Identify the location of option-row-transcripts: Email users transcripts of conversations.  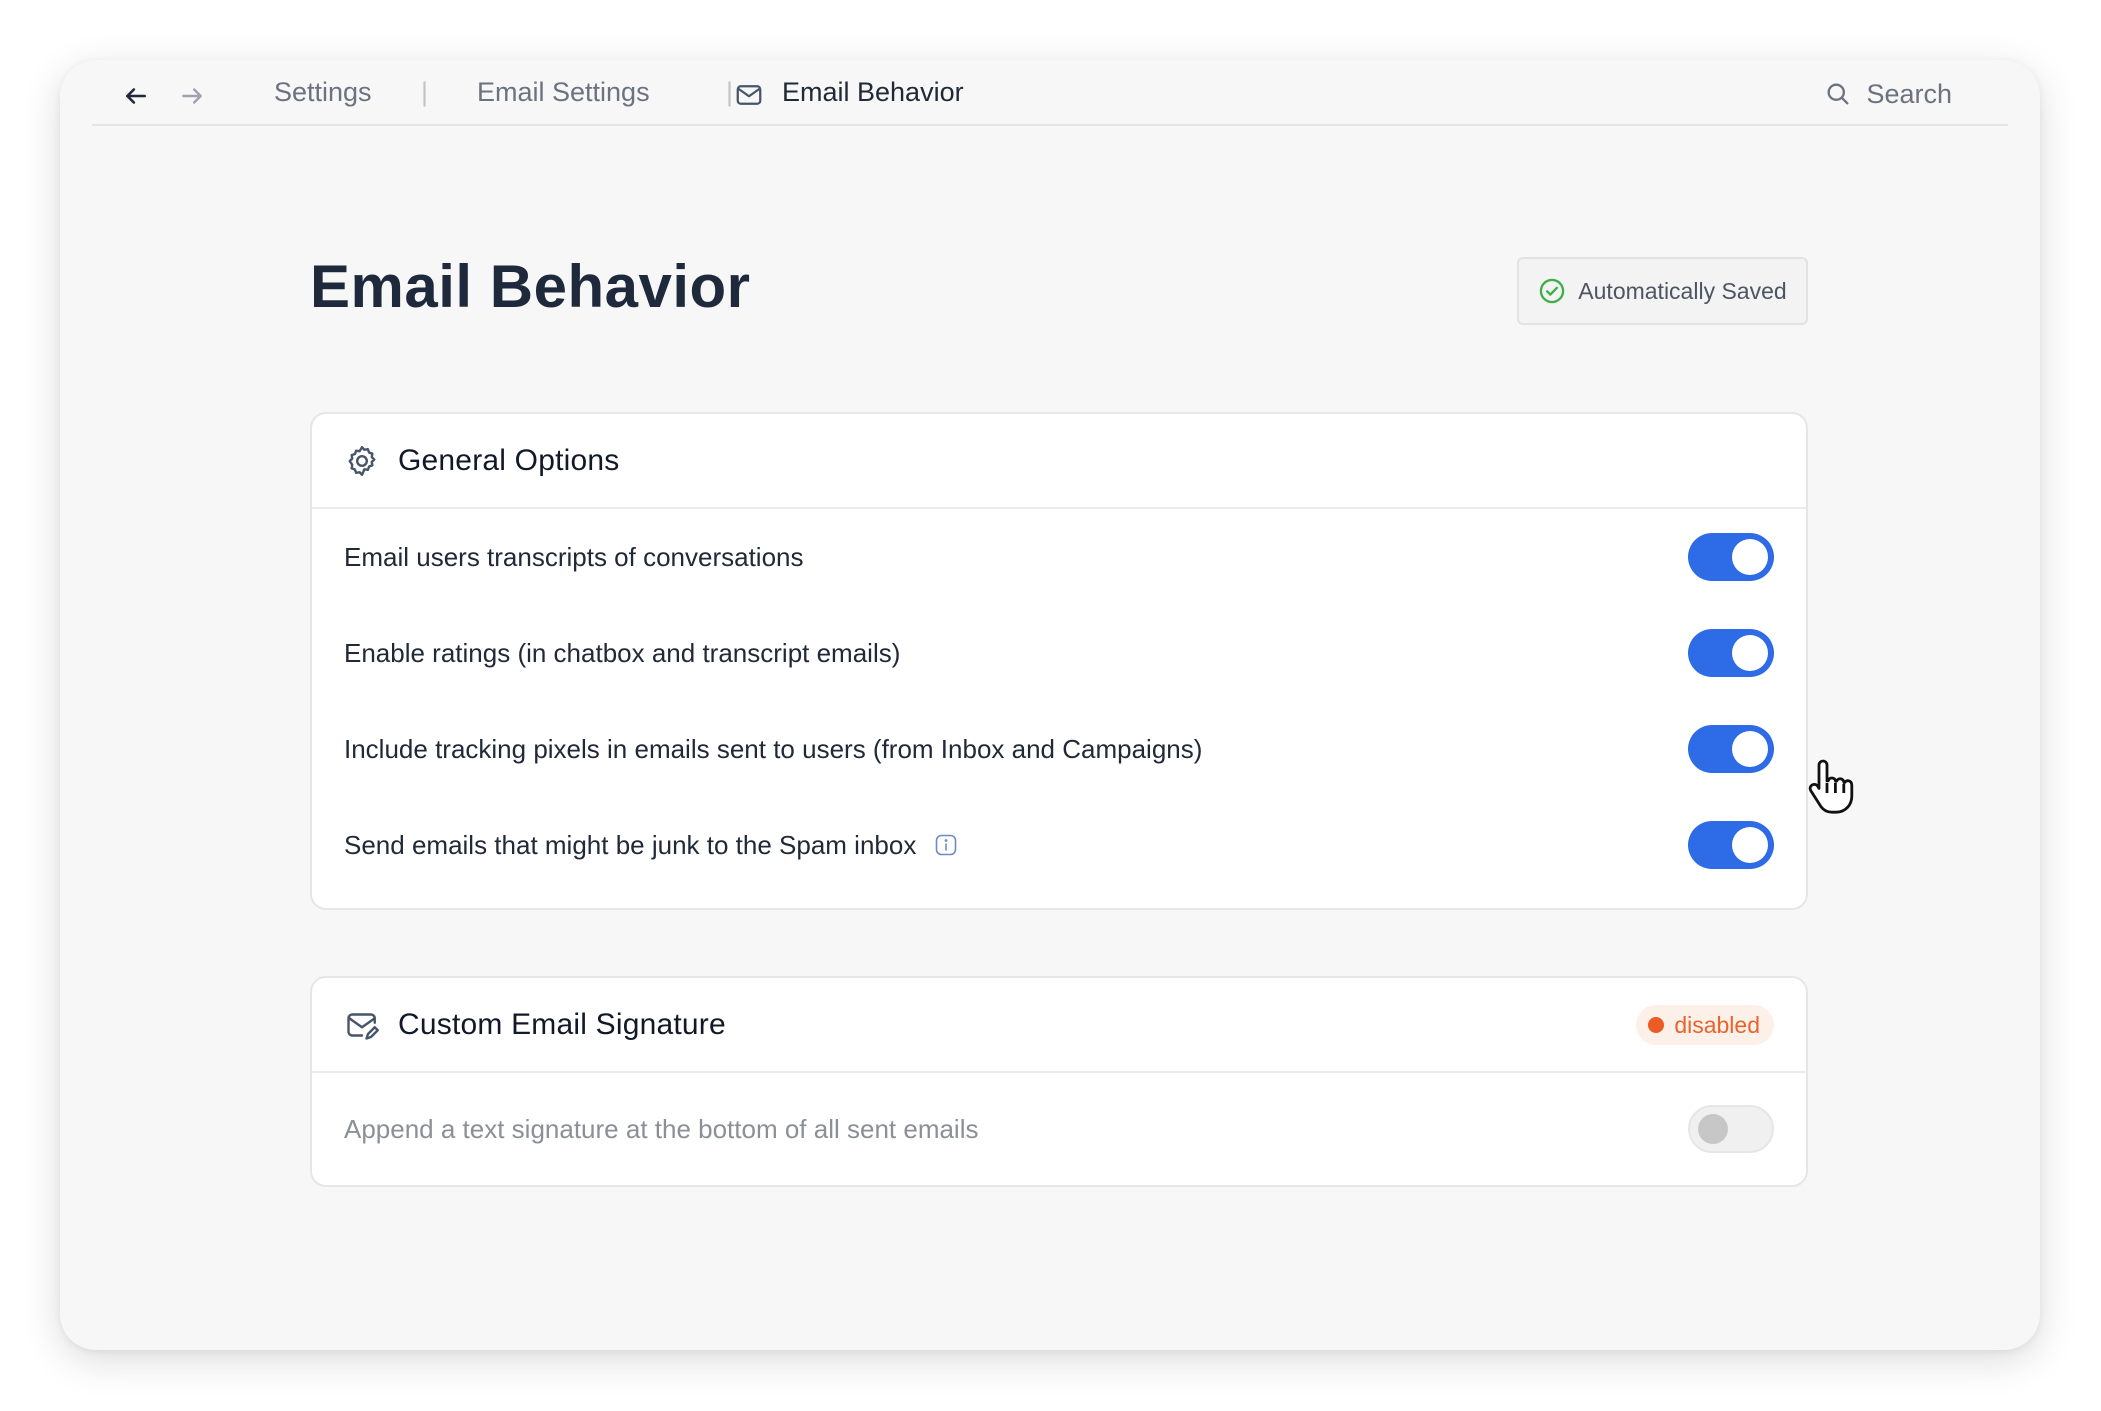
(1059, 557).